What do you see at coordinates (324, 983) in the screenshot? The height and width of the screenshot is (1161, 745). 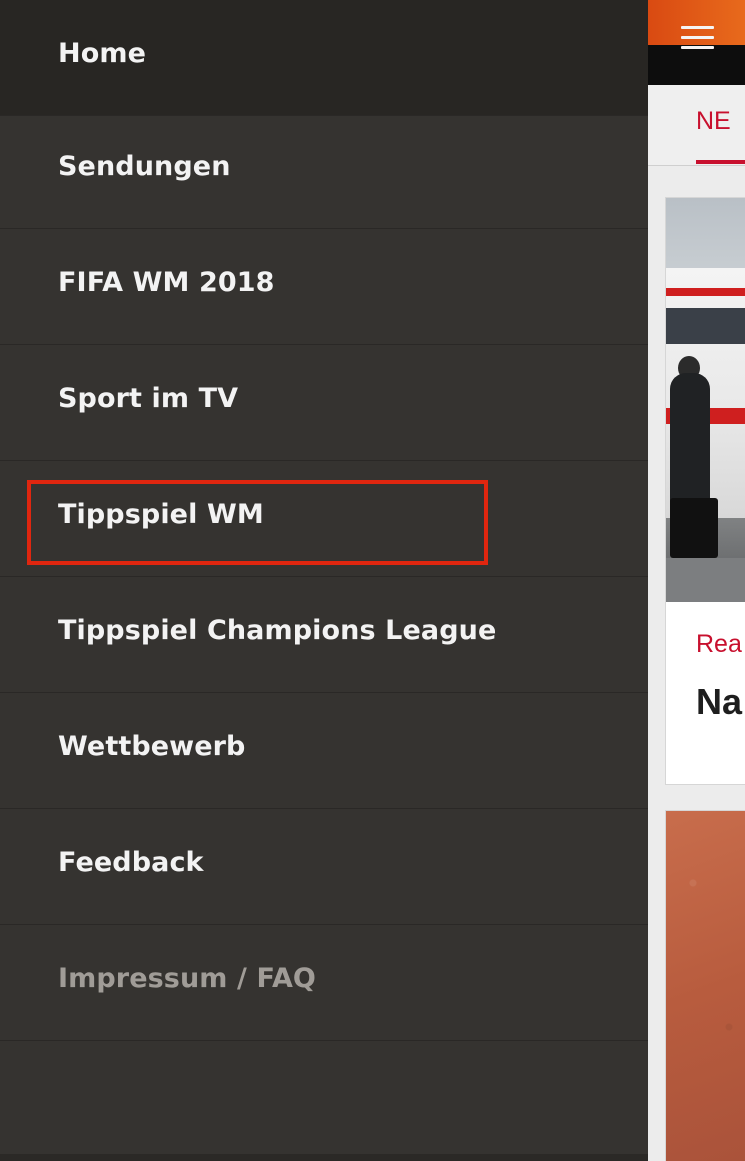 I see `menu-item-impressum-faq: Impressum / FAQ` at bounding box center [324, 983].